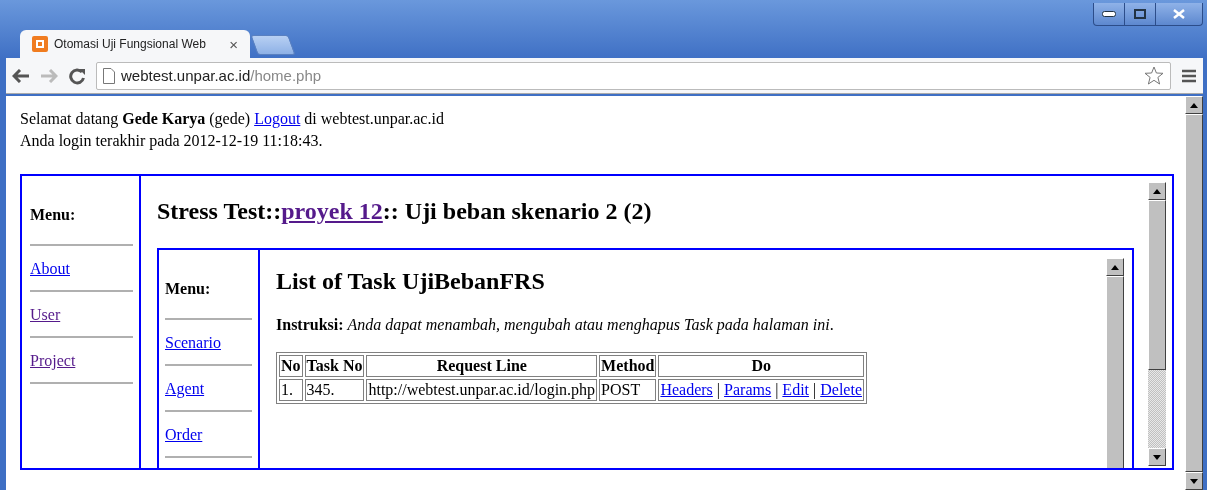  What do you see at coordinates (796, 389) in the screenshot?
I see `action-link: Edit` at bounding box center [796, 389].